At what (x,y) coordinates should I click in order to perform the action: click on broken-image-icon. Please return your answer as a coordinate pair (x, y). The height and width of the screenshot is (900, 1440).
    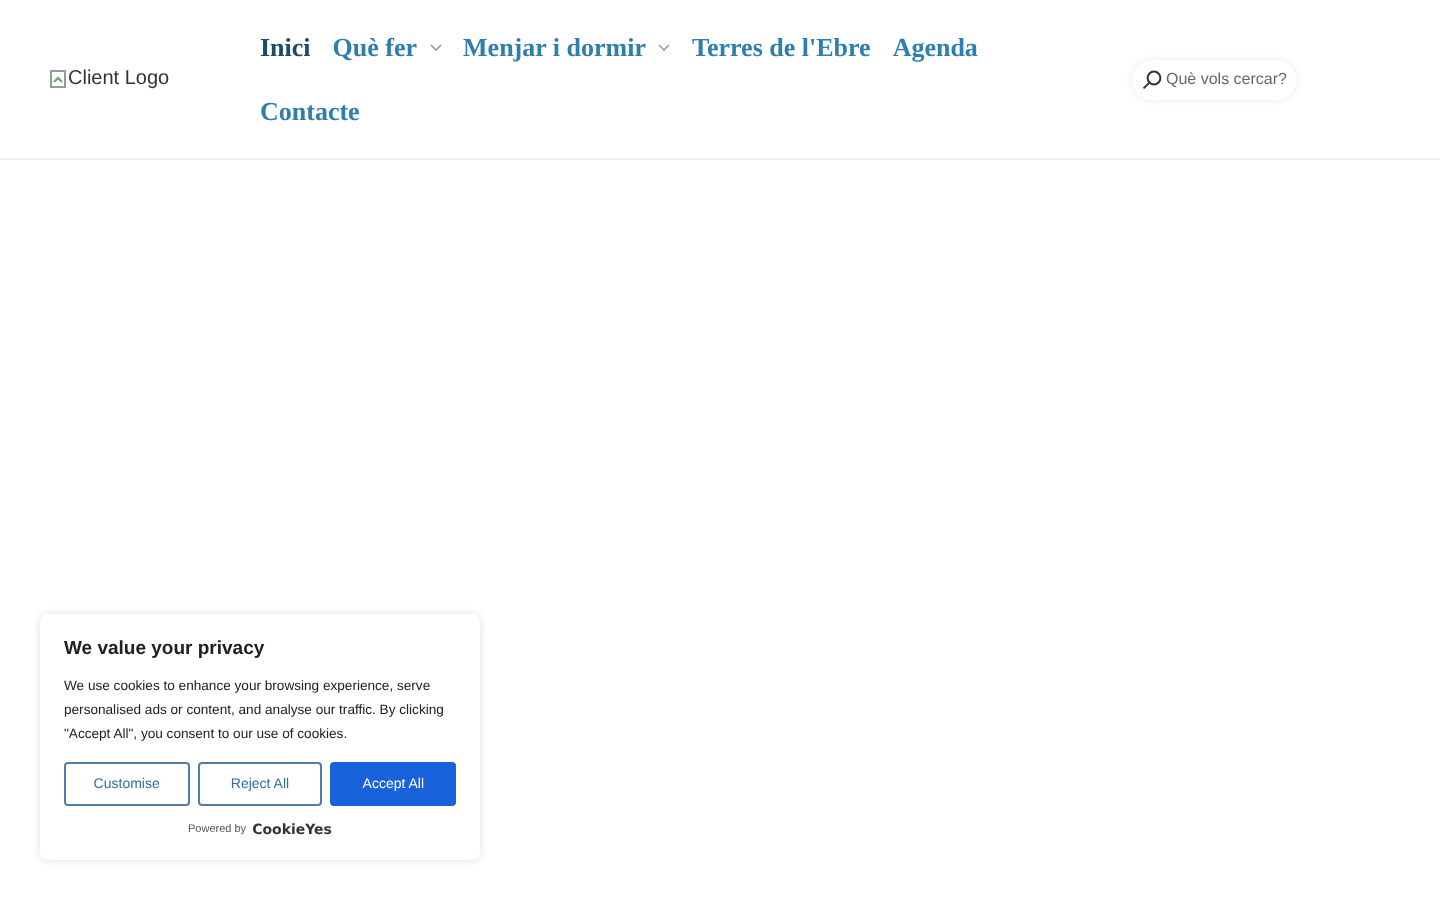
    Looking at the image, I should click on (58, 79).